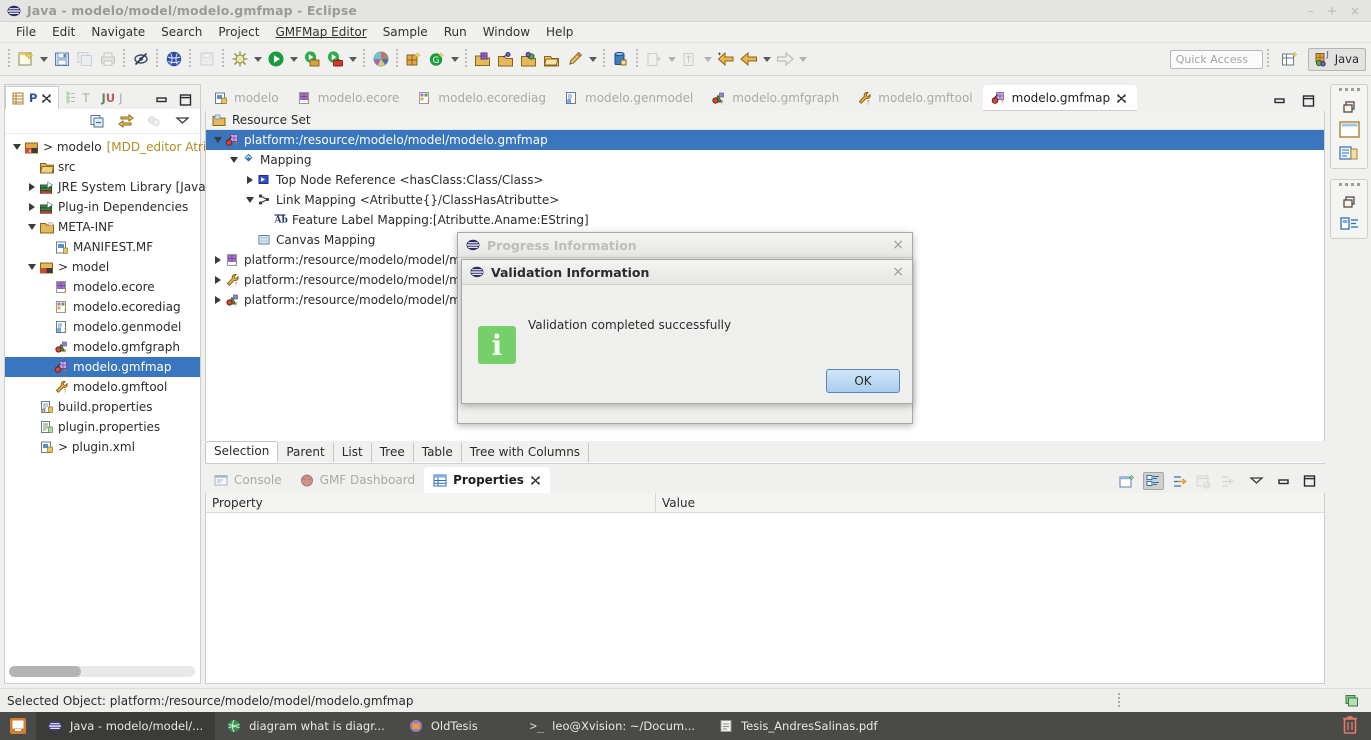  I want to click on database-icon, so click(620, 59).